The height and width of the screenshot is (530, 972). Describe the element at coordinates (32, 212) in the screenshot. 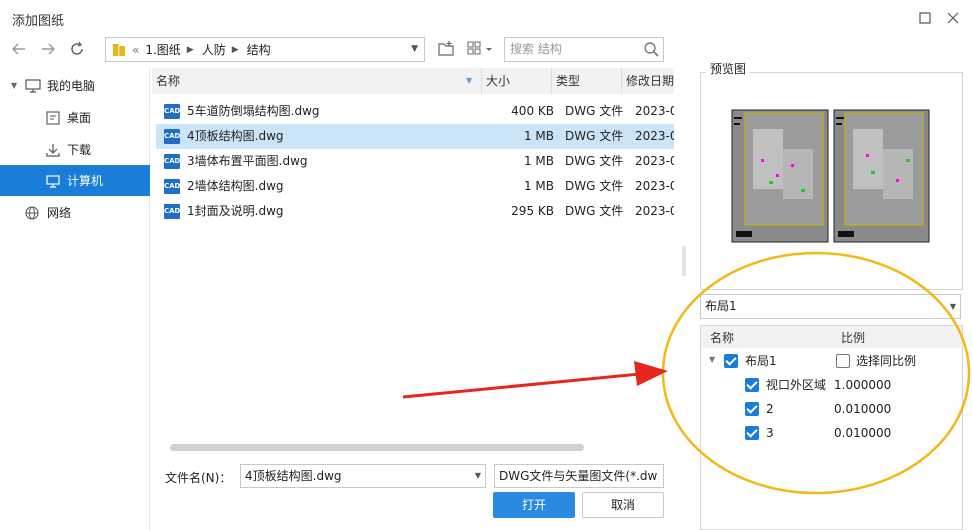

I see `globe-icon` at that location.